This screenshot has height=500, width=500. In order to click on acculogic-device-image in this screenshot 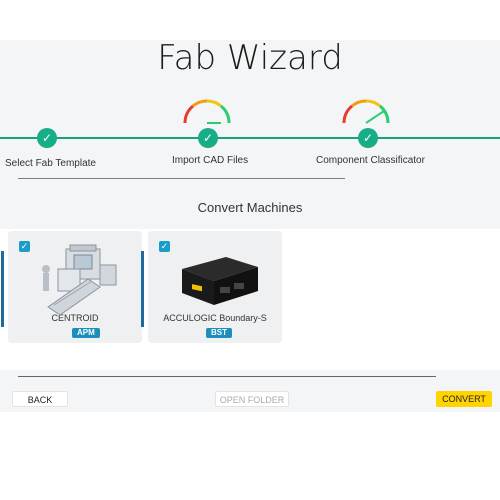, I will do `click(220, 281)`.